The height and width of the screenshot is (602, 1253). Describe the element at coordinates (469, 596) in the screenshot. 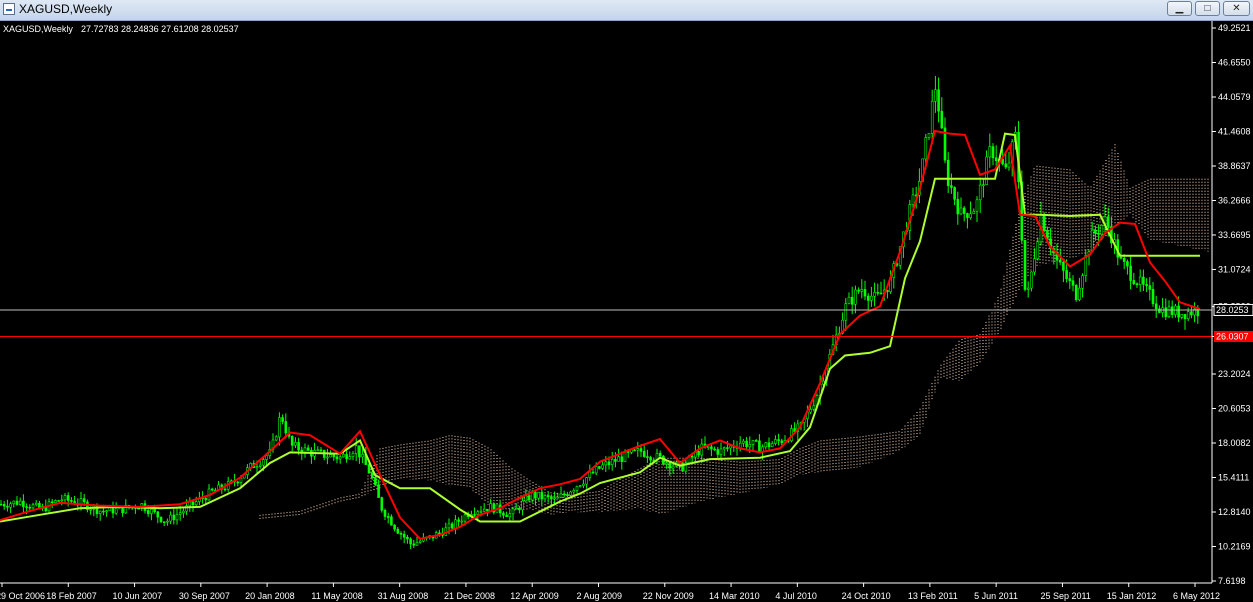

I see `time-tick-label: 21 Dec 2008` at that location.